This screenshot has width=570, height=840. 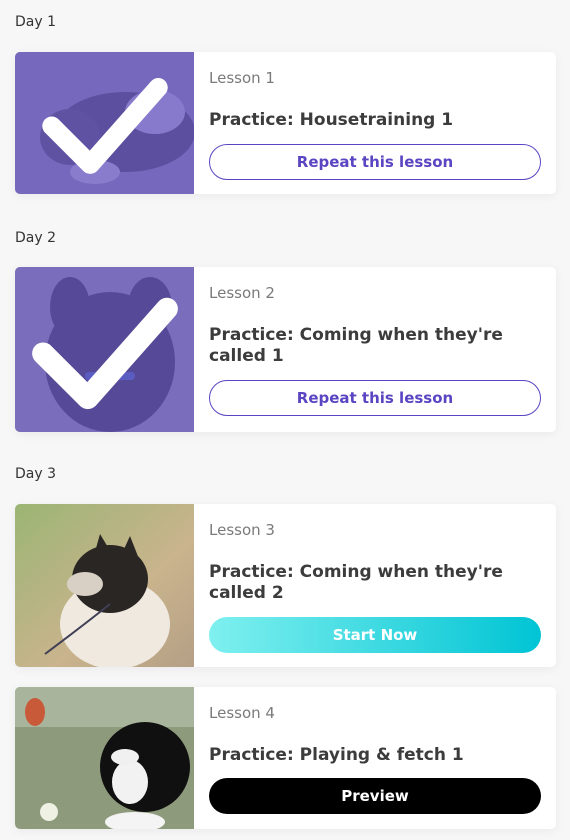 I want to click on day-label-1: Day 1, so click(x=36, y=22).